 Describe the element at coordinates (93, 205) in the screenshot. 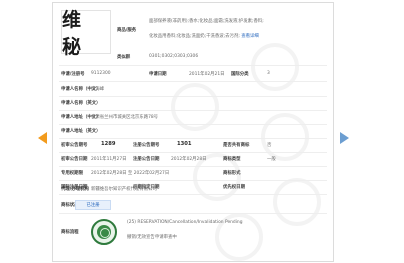

I see `status-badge: 已注册` at that location.